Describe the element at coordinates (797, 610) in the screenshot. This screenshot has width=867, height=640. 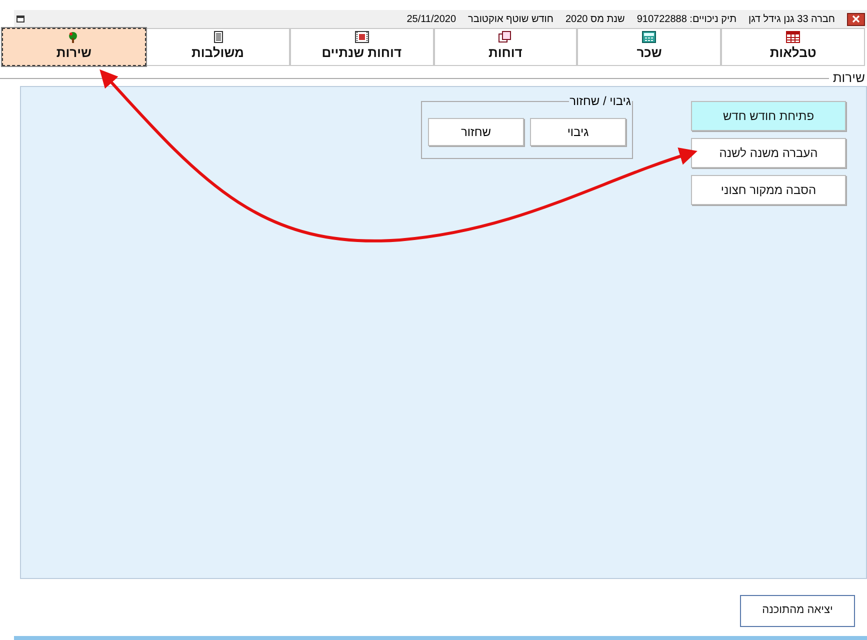
I see `exit-button: יציאה מהתוכנה` at that location.